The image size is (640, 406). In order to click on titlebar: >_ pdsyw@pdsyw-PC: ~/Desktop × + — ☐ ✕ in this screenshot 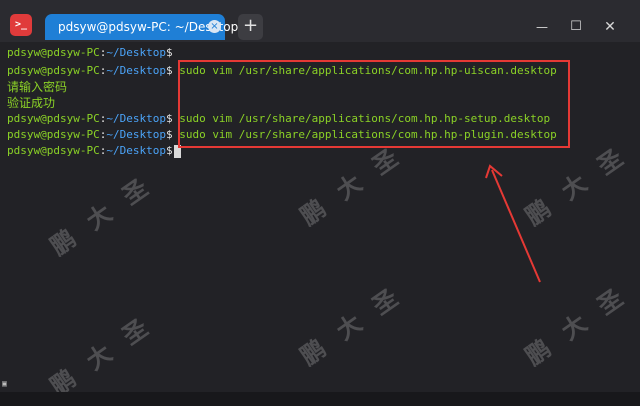, I will do `click(320, 21)`.